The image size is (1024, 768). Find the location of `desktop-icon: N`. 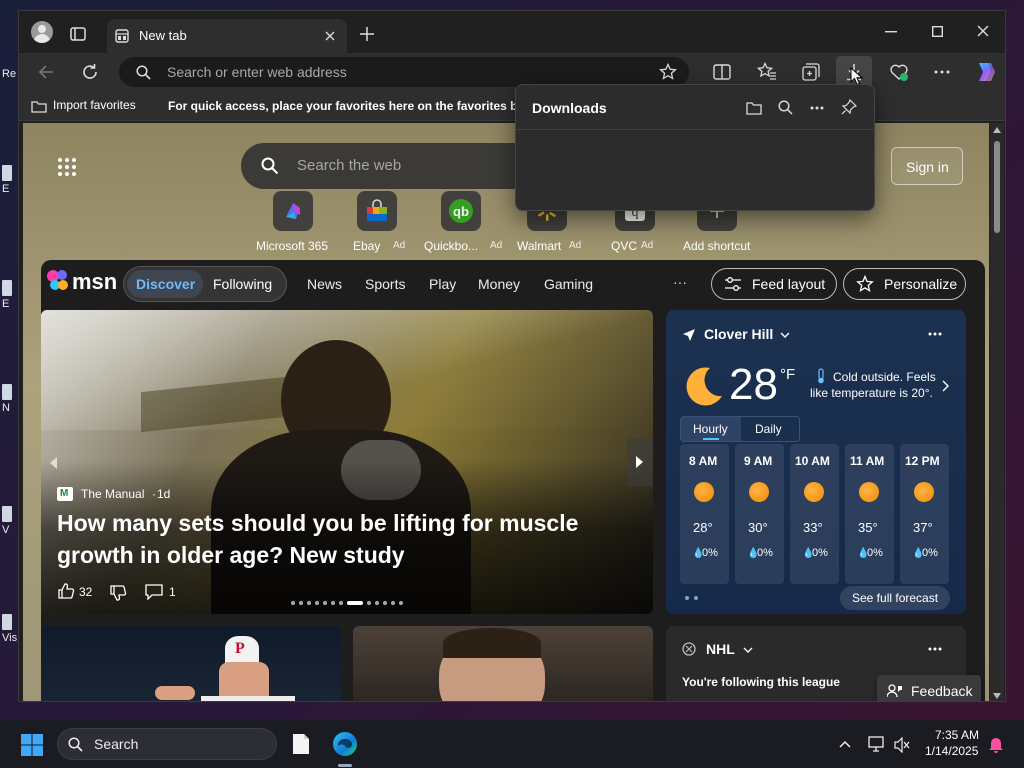

desktop-icon: N is located at coordinates (10, 399).